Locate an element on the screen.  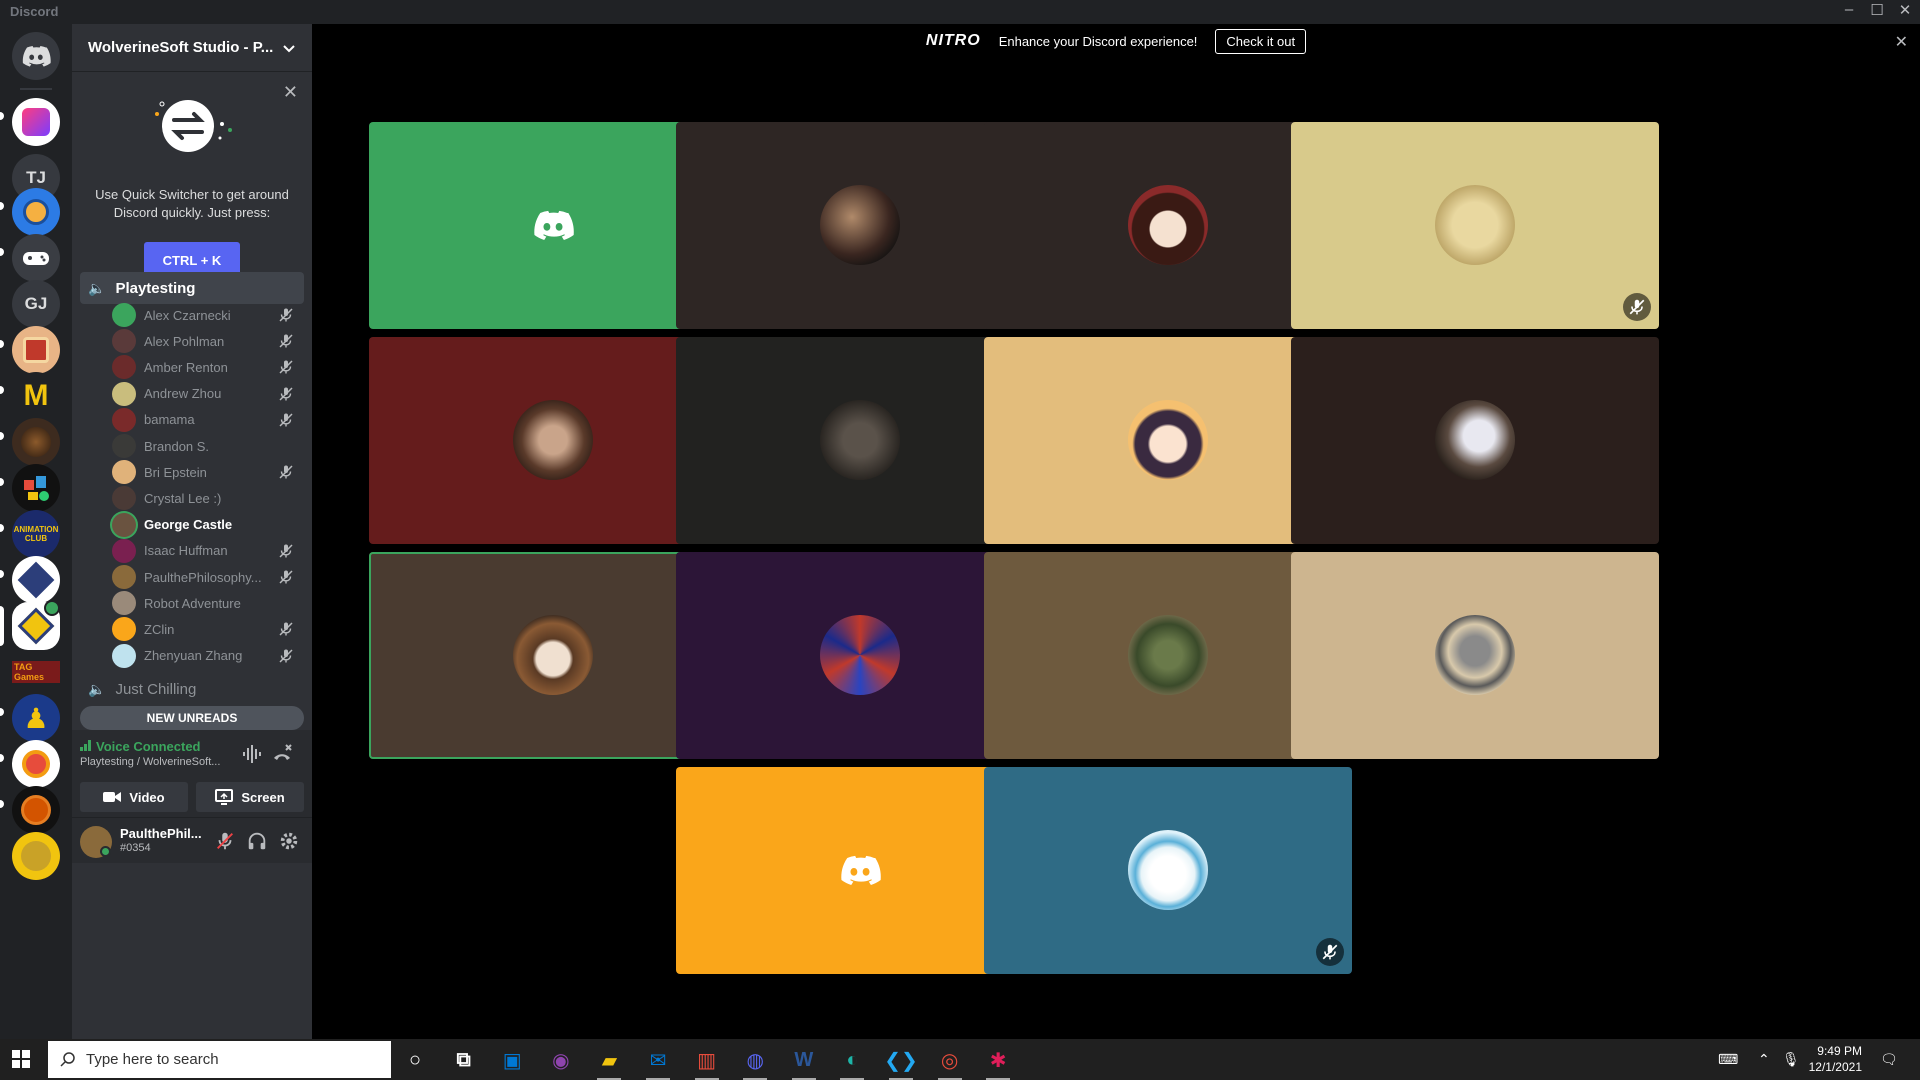
chevron-up-icon: ⌃ is located at coordinates (1764, 1059).